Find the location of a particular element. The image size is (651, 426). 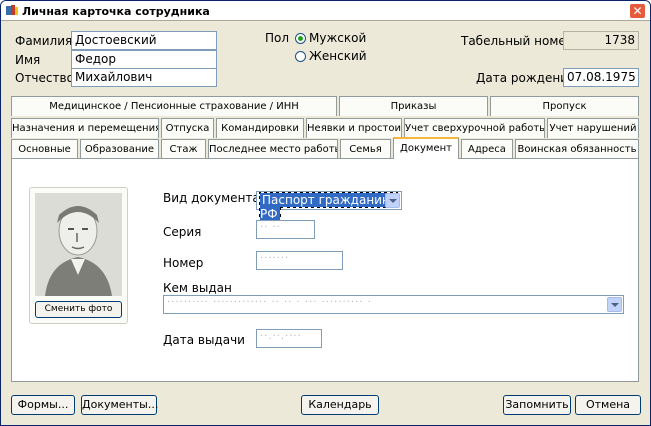

number-field: ······· is located at coordinates (299, 260).